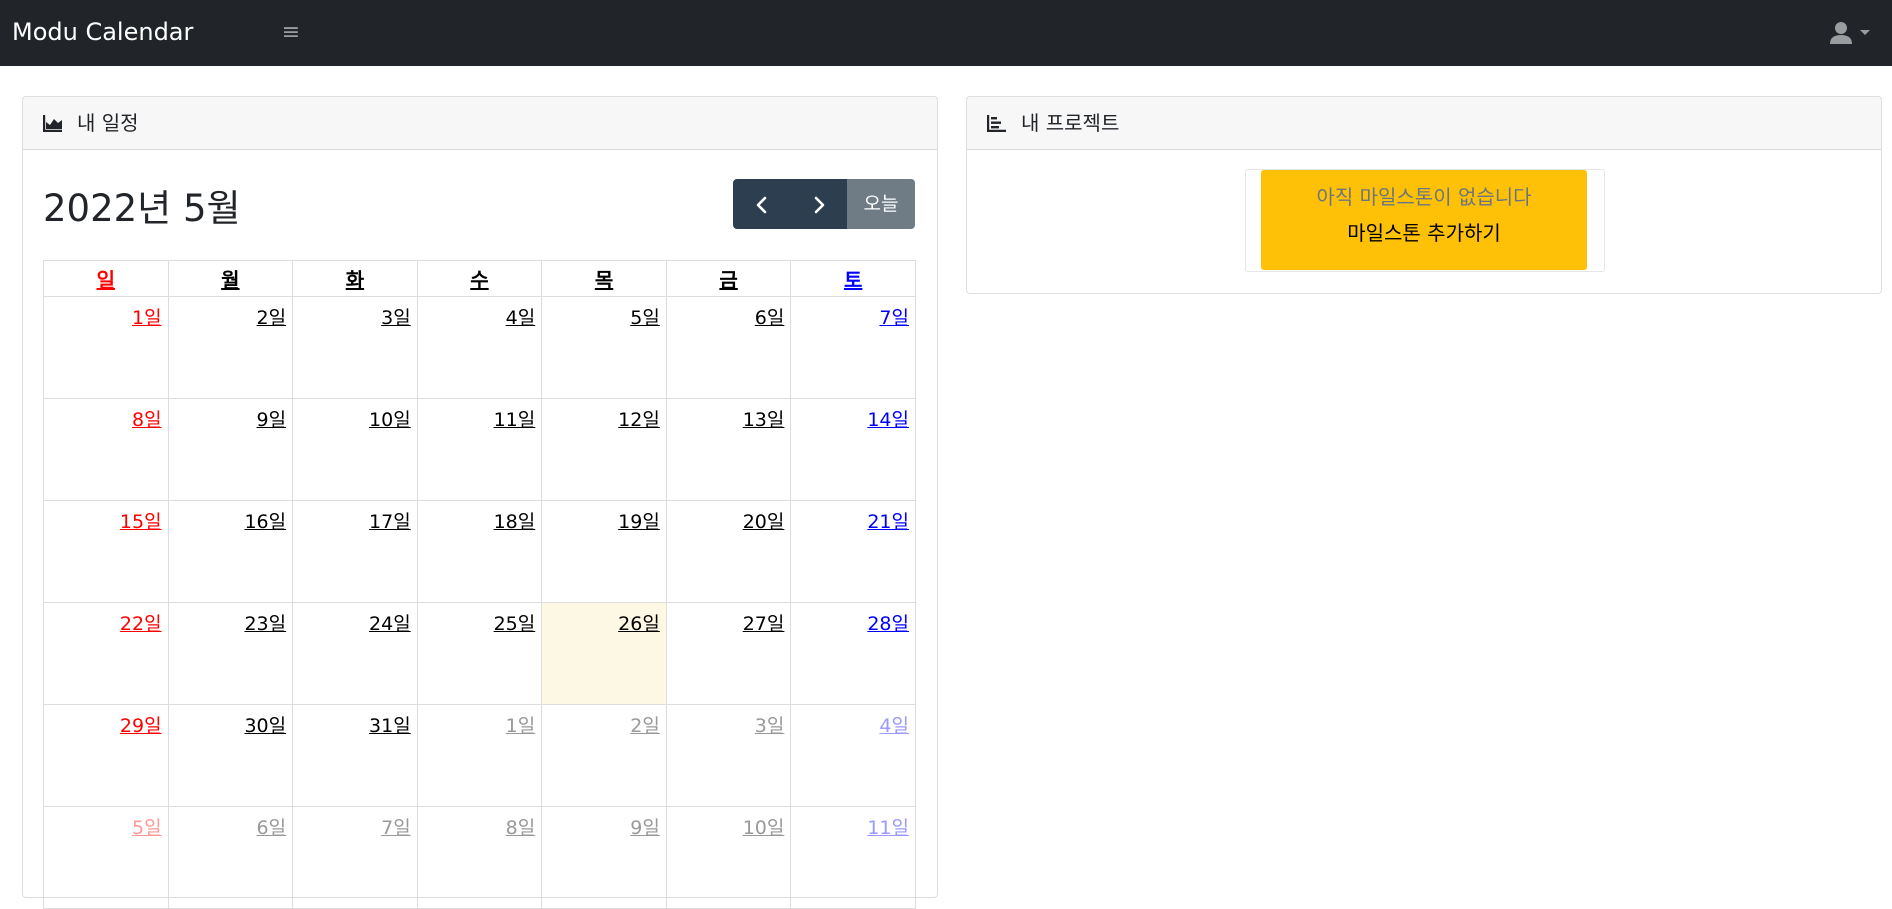 The image size is (1892, 909). Describe the element at coordinates (728, 449) in the screenshot. I see `calendar-day-cell: 13일` at that location.